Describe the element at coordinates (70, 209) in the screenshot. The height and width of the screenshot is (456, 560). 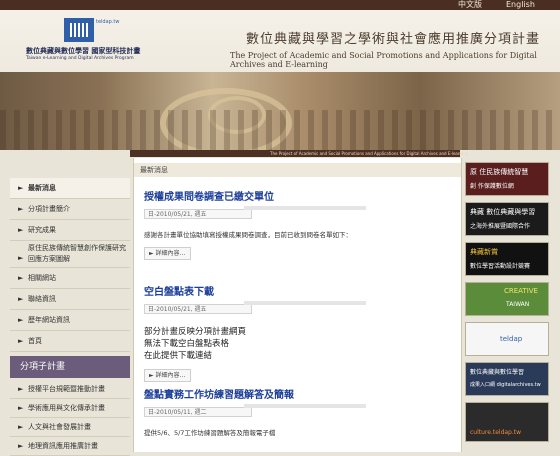
I see `nav-item-project-intro: ► 分項計畫簡介` at that location.